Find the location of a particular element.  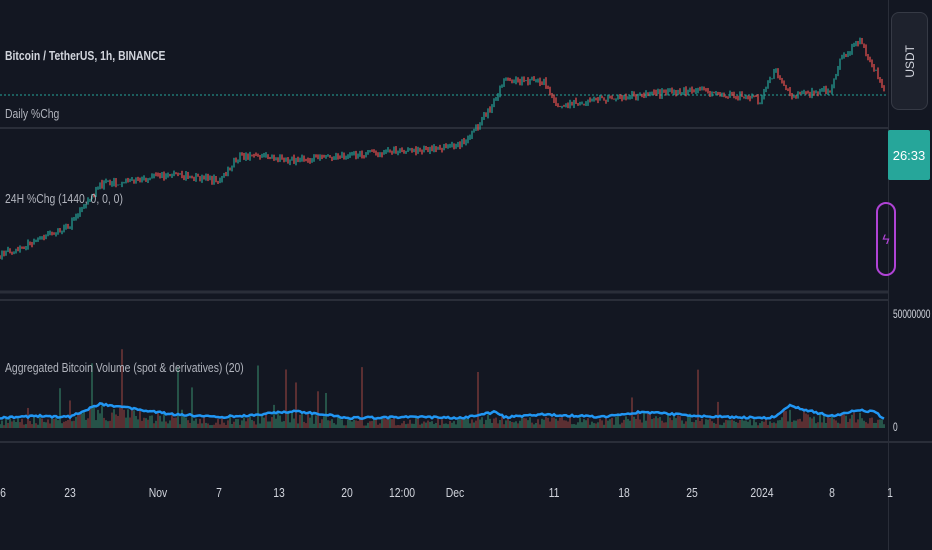

time-tick: 2024 is located at coordinates (762, 492).